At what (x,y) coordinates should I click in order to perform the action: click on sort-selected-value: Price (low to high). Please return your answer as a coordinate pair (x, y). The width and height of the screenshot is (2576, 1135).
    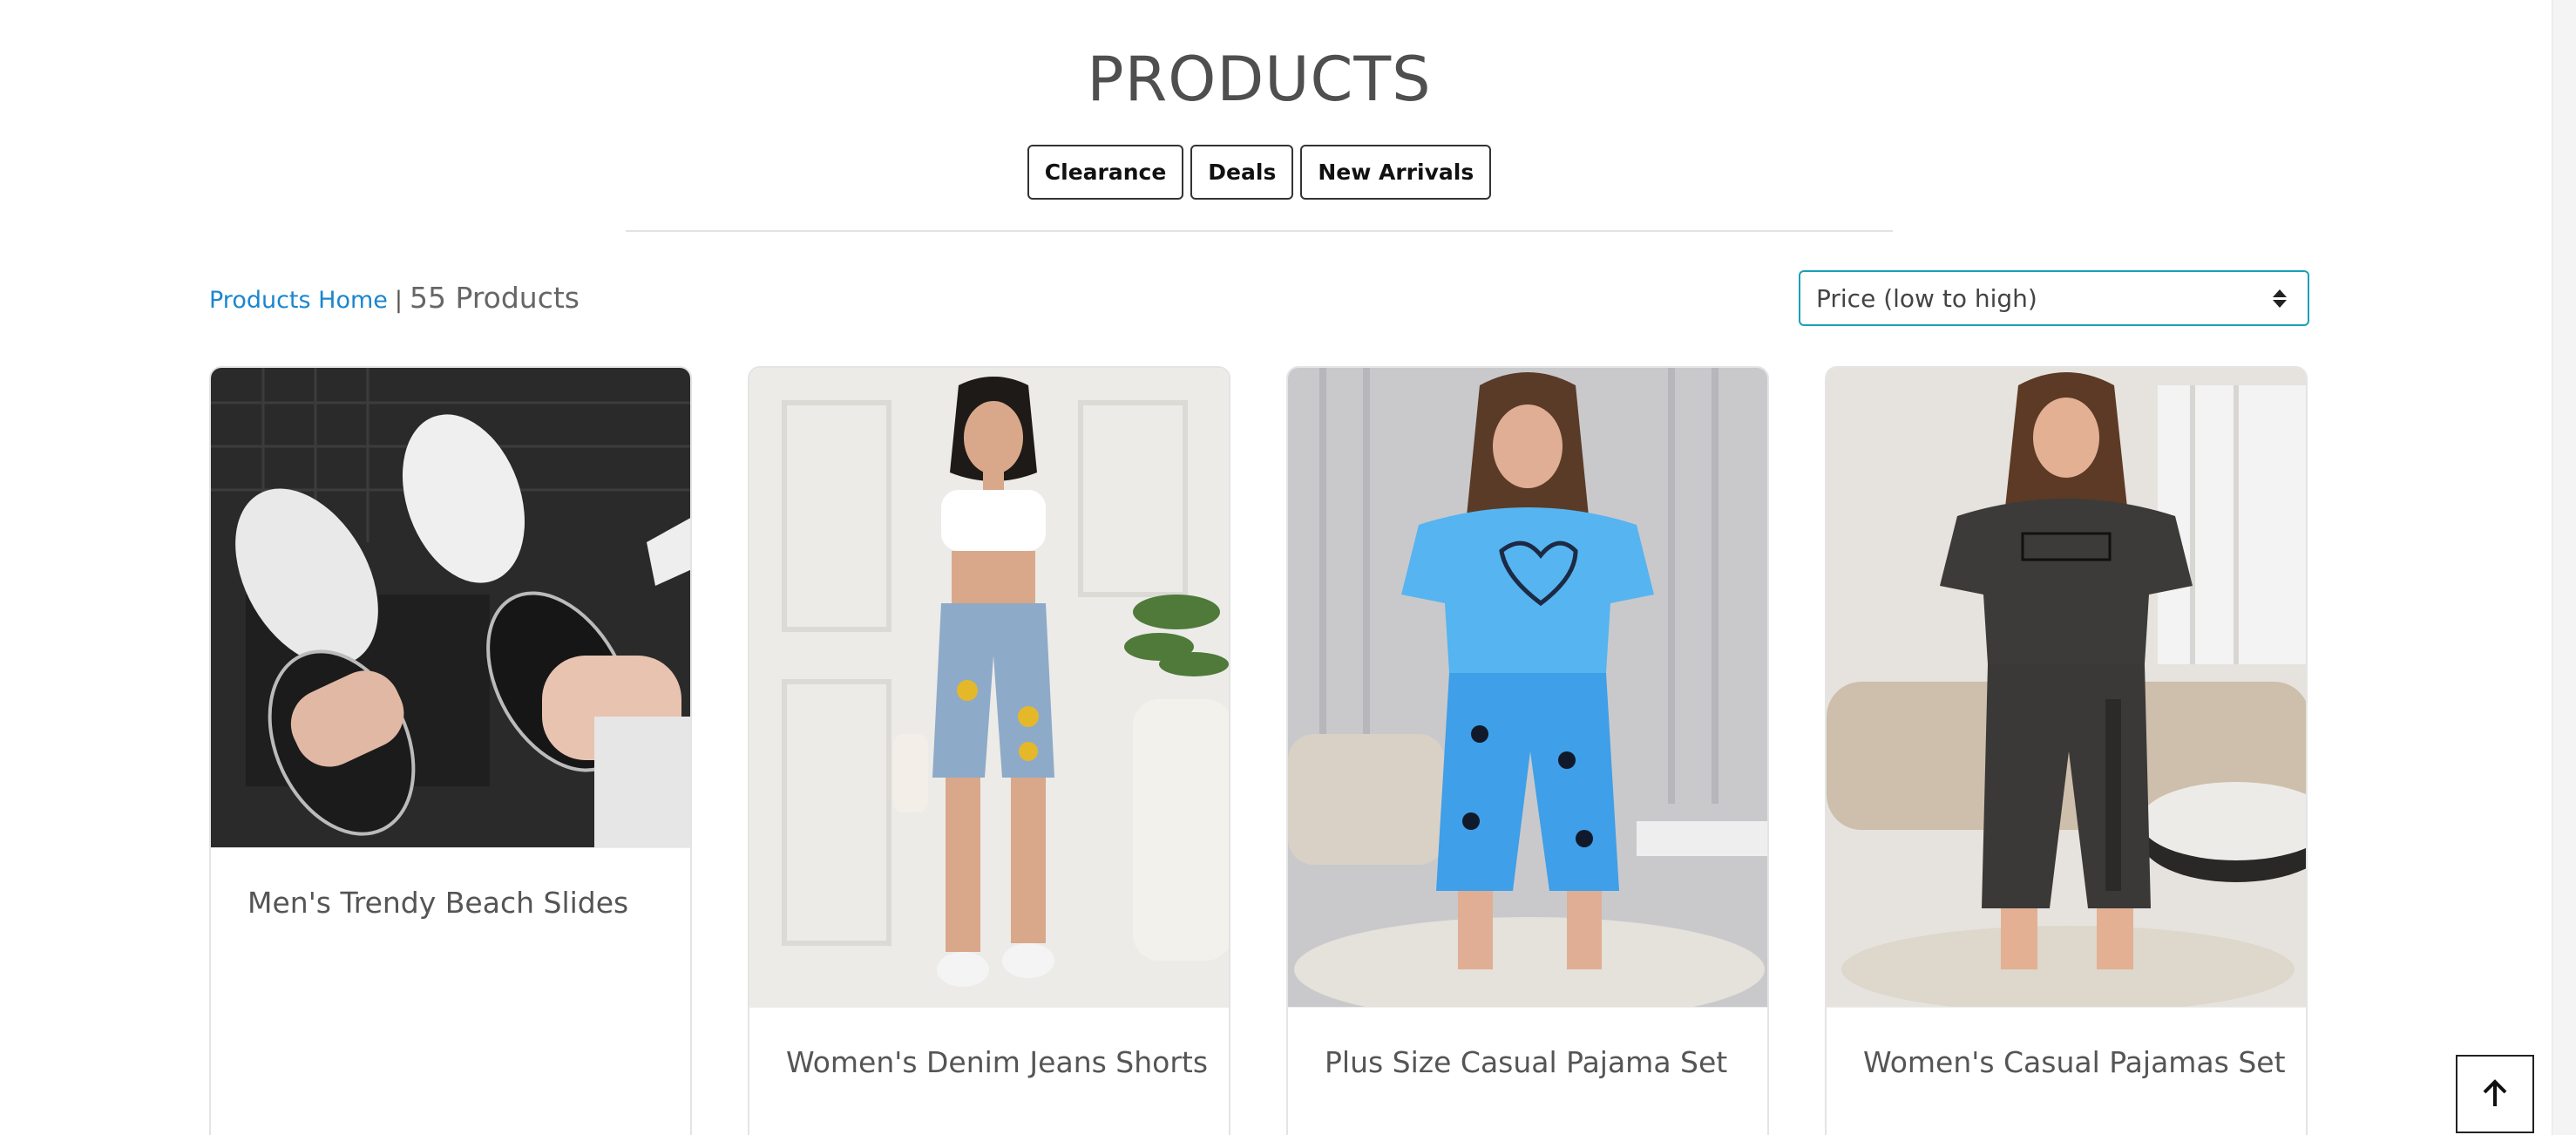
    Looking at the image, I should click on (1927, 298).